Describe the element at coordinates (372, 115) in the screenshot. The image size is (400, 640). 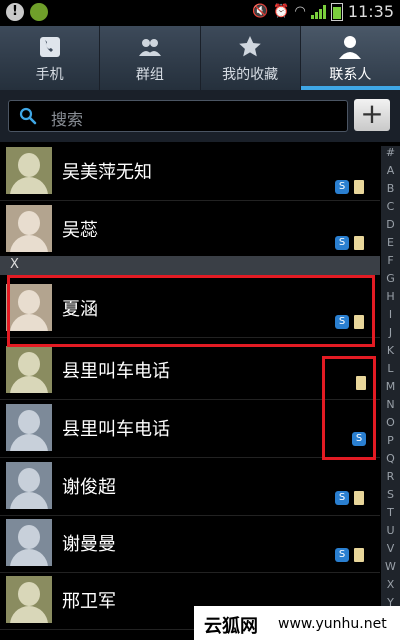
I see `add-contact-button: +` at that location.